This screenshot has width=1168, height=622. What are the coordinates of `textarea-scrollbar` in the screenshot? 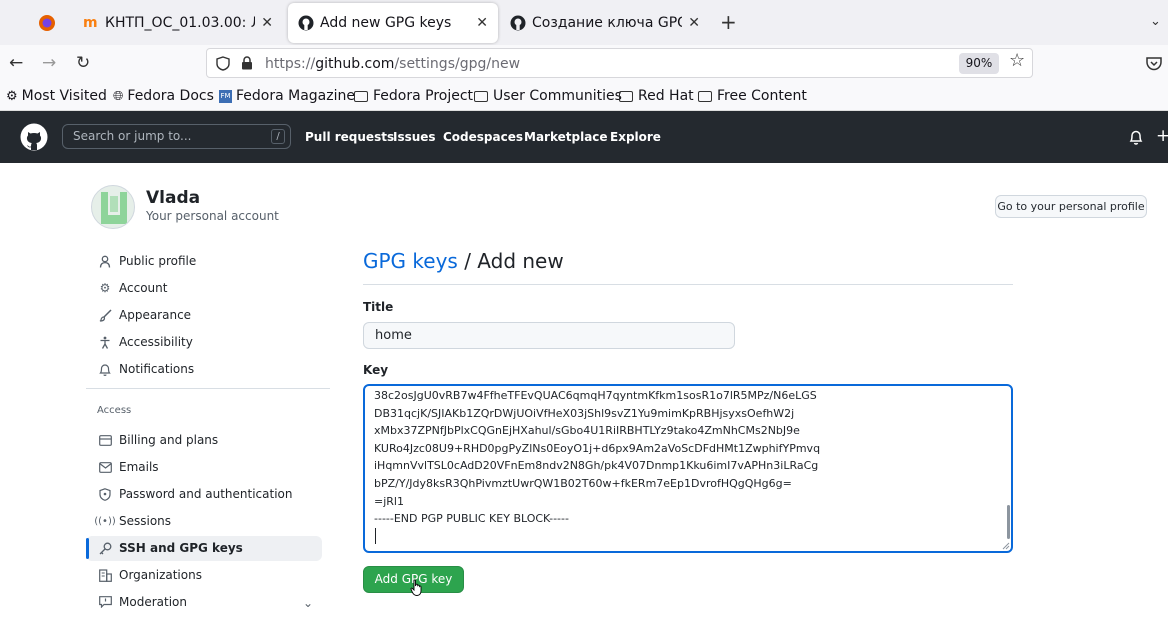 It's located at (1008, 522).